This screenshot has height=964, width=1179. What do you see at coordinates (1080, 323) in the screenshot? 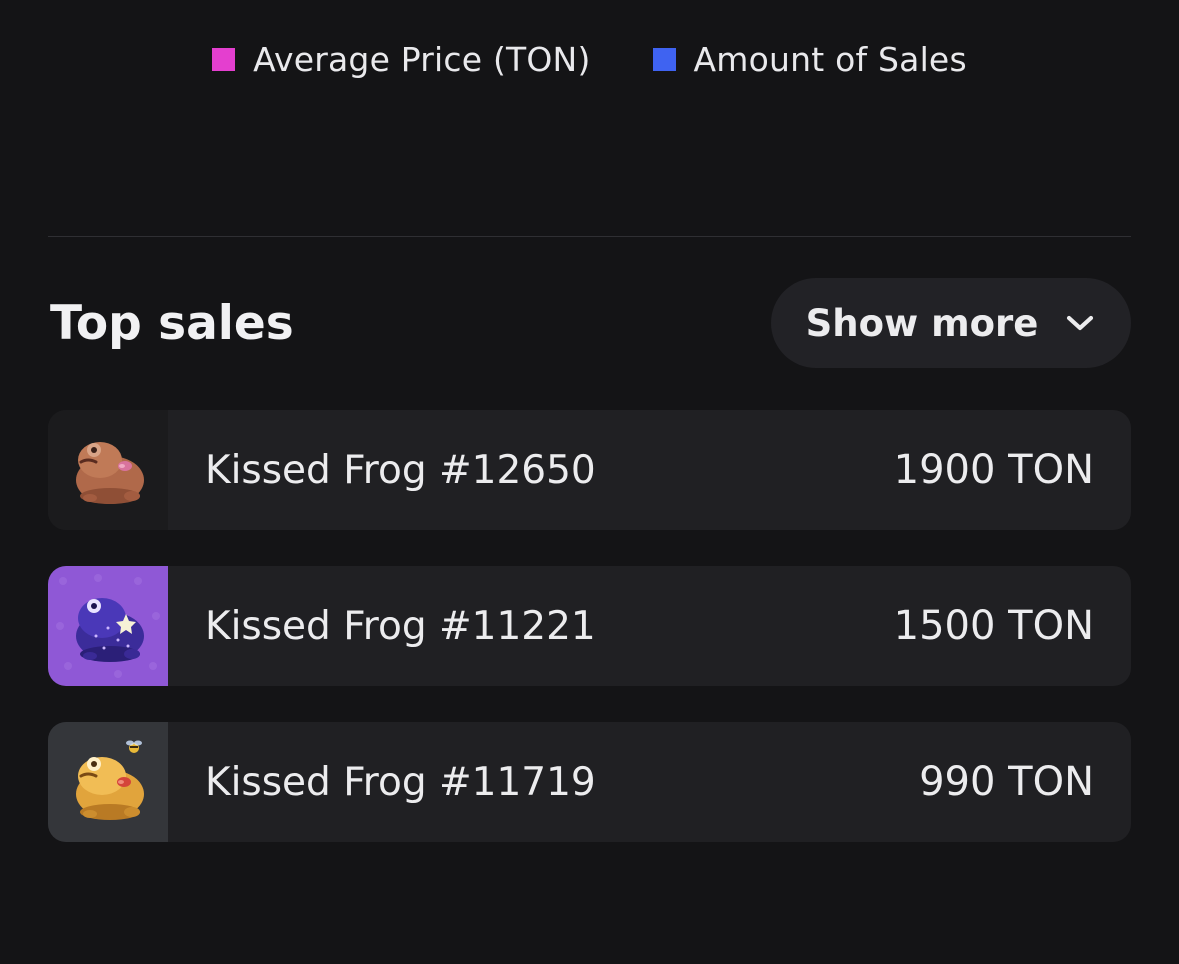
I see `chevron-down-icon` at bounding box center [1080, 323].